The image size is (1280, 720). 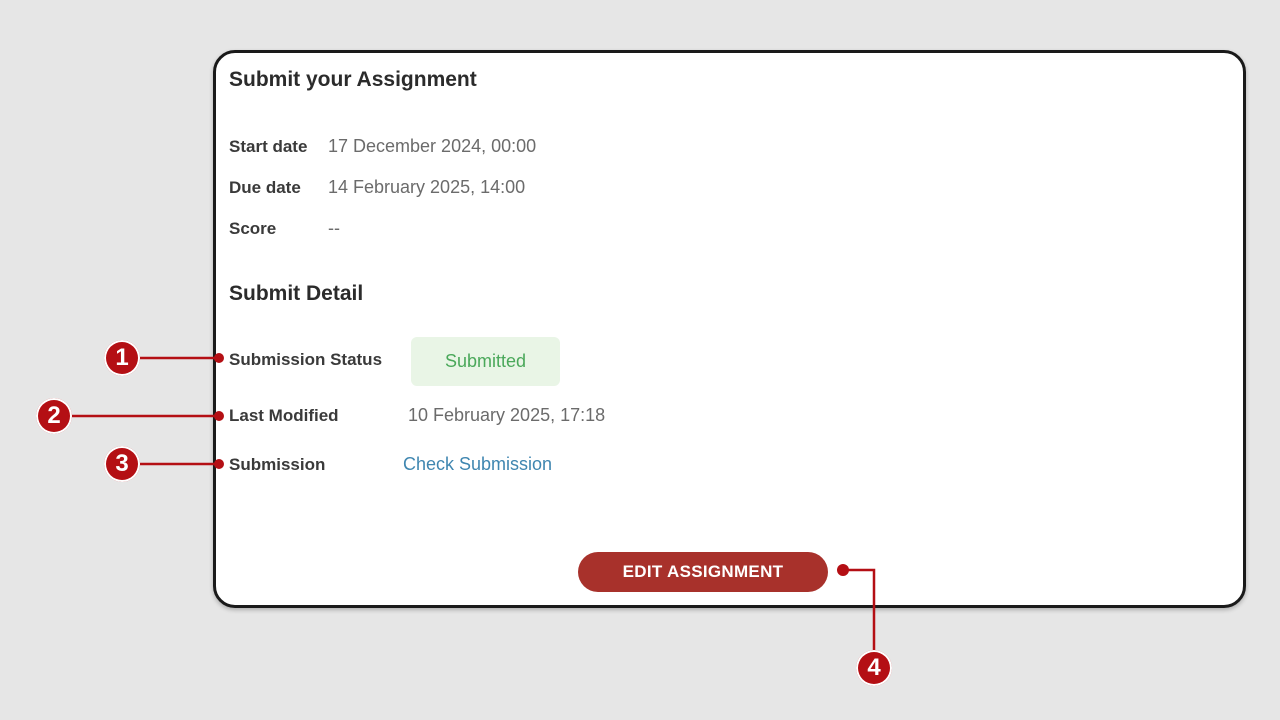 I want to click on callout-3-badge: 3, so click(x=122, y=464).